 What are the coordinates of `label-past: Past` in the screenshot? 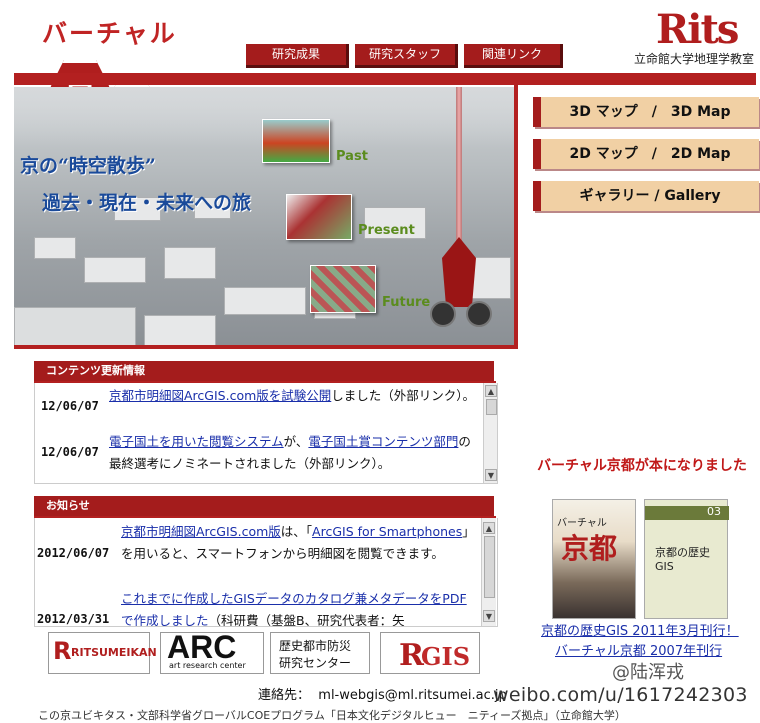 It's located at (352, 156).